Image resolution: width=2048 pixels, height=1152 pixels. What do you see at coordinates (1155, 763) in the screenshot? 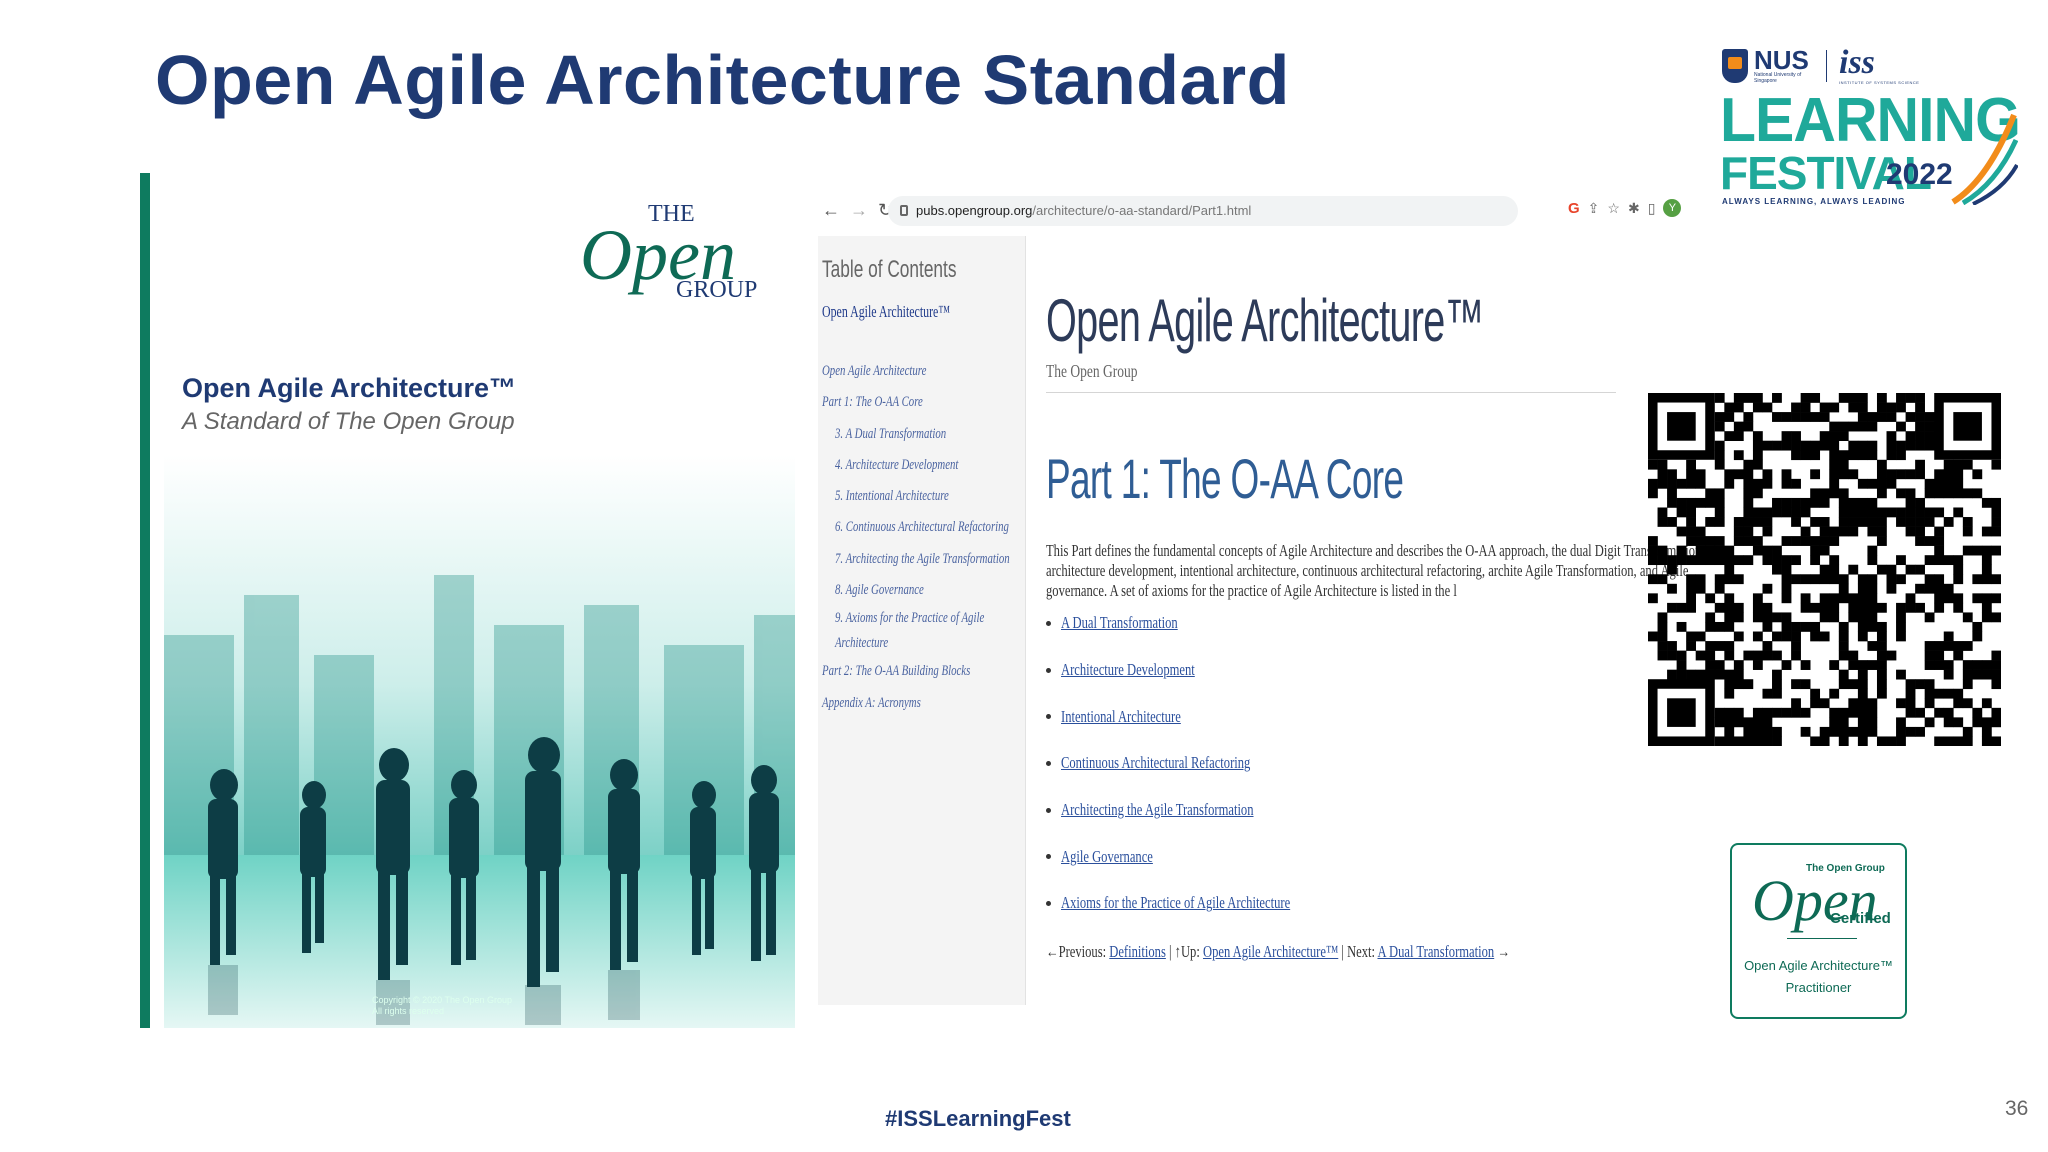
I see `chapter-link: Continuous Architectural Refactoring` at bounding box center [1155, 763].